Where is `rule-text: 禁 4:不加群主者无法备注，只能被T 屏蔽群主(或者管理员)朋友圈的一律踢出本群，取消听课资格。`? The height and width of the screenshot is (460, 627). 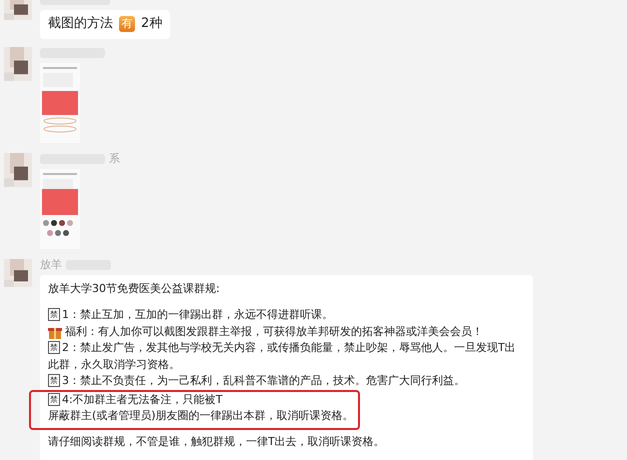 rule-text: 禁 4:不加群主者无法备注，只能被T 屏蔽群主(或者管理员)朋友圈的一律踢出本群，取消听课资格。 is located at coordinates (201, 408).